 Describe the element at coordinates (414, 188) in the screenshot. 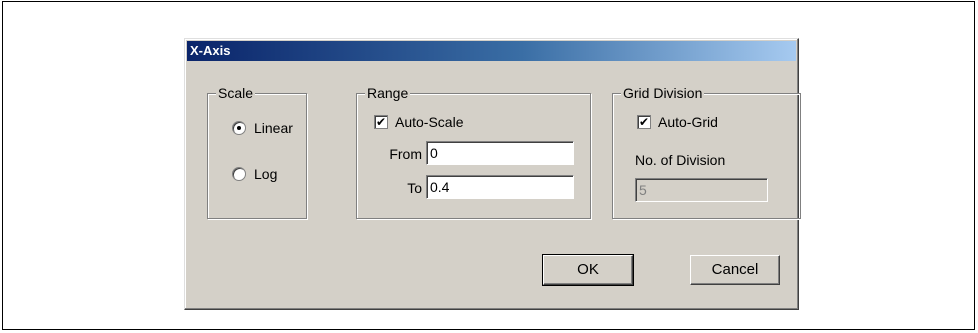

I see `to-label: To` at that location.